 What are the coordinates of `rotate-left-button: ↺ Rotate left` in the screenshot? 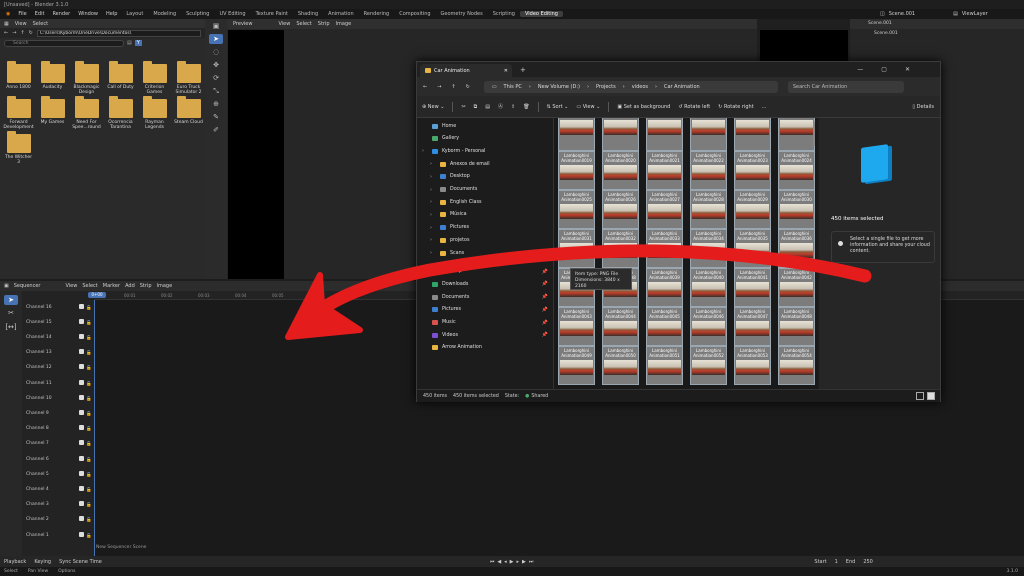 It's located at (694, 107).